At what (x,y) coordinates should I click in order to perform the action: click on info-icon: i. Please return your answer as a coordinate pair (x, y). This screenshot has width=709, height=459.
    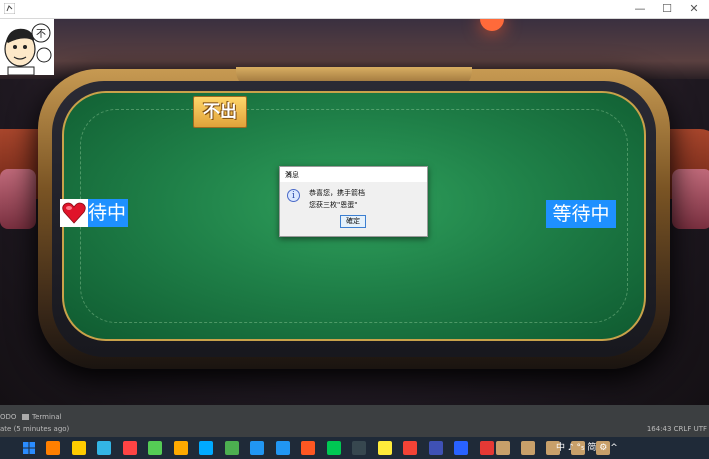
    Looking at the image, I should click on (293, 195).